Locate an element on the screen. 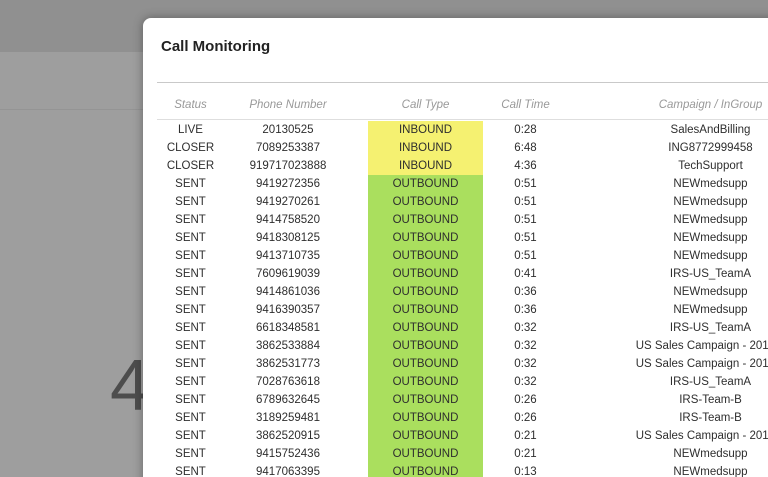 The height and width of the screenshot is (477, 768). table-row: SENT 6789632645 OUTBOUND 0:26 IRS-Team-B is located at coordinates (455, 400).